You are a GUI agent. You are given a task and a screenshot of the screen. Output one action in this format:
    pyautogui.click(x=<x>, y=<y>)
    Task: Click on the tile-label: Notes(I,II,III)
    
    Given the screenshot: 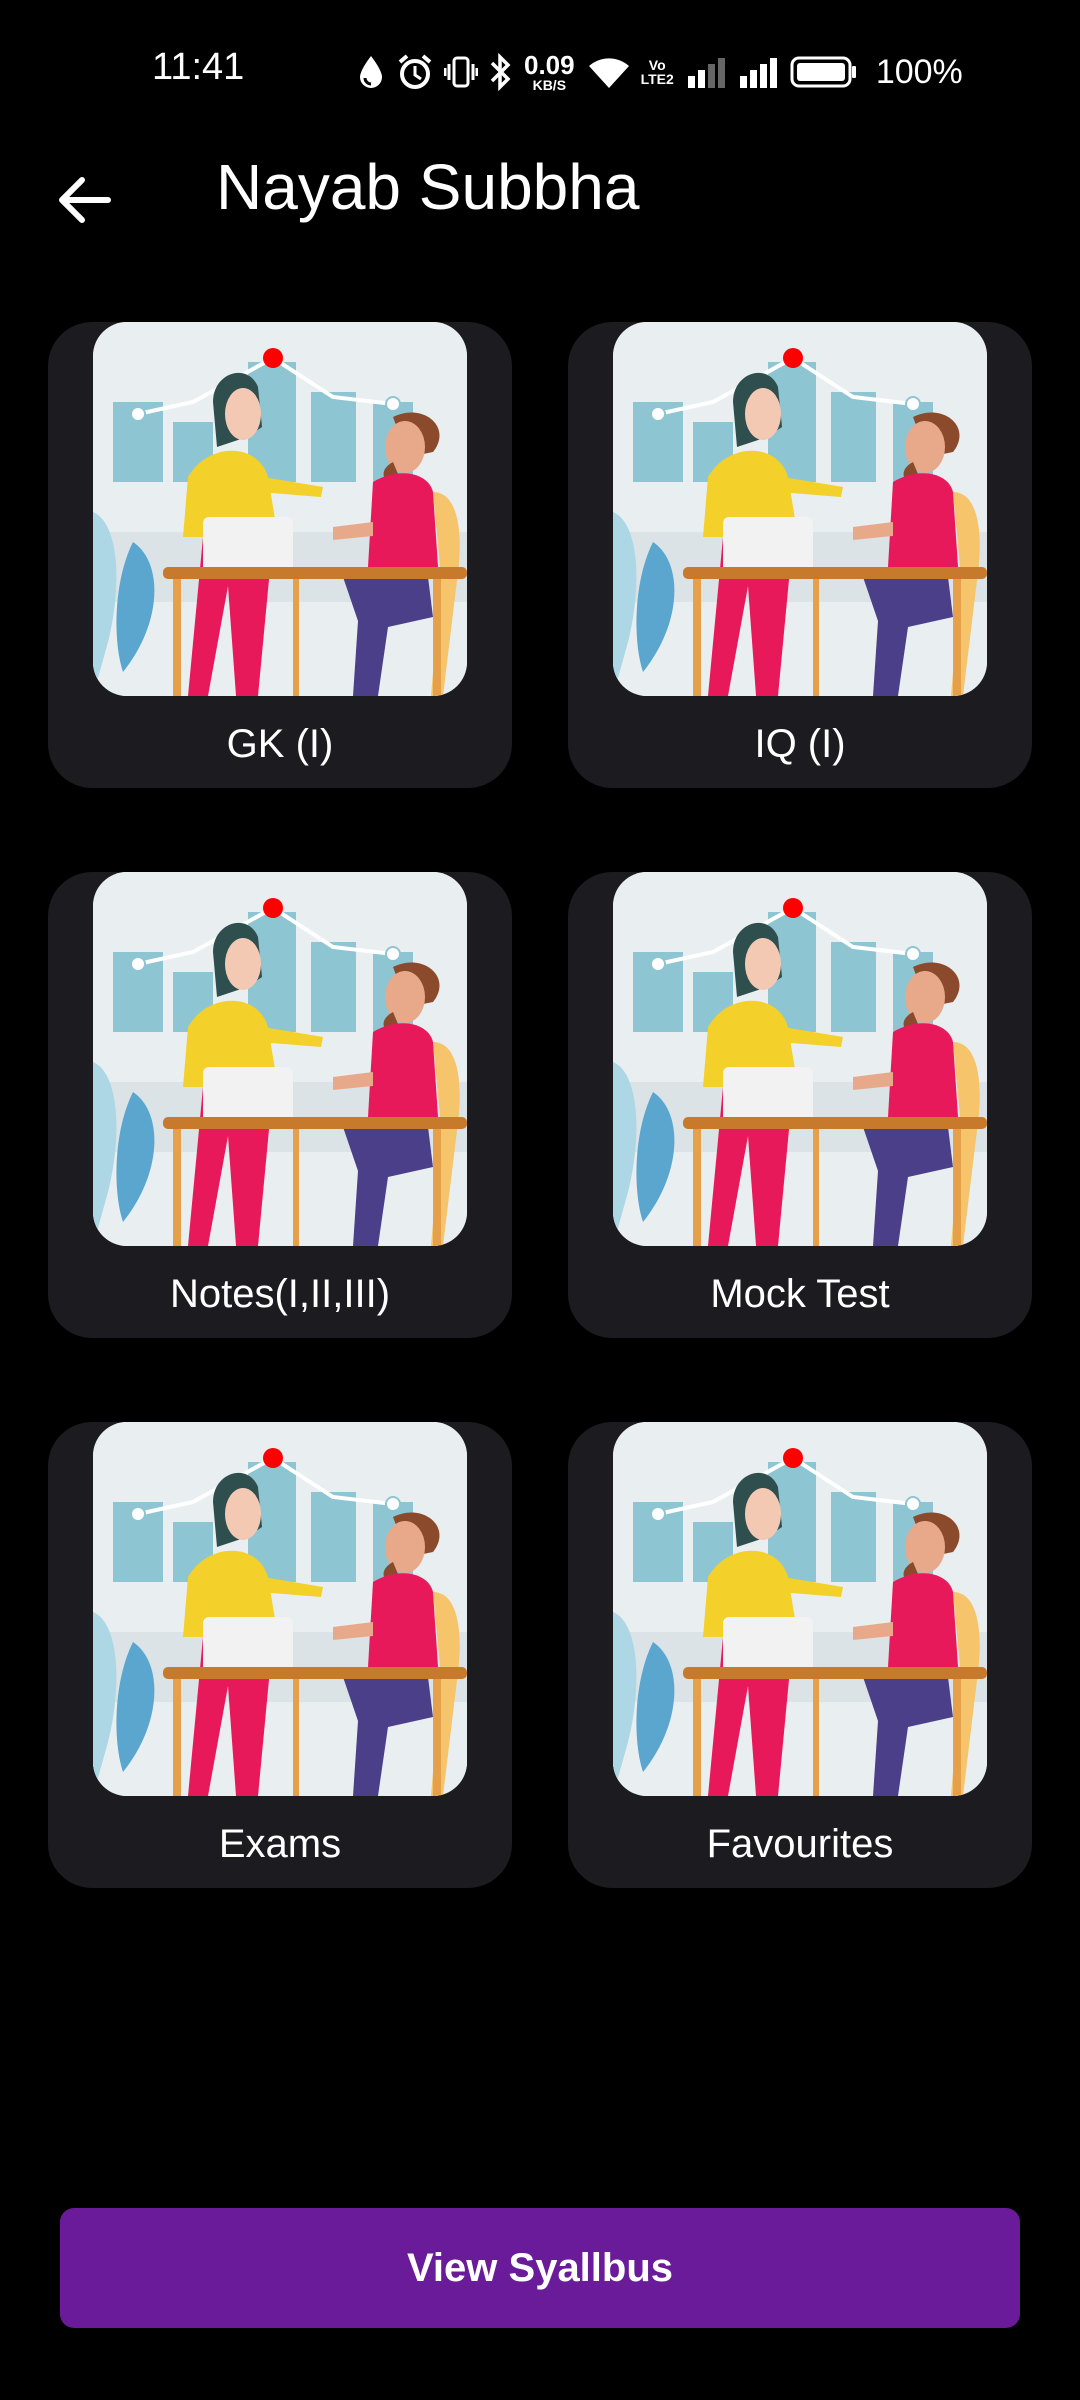 What is the action you would take?
    pyautogui.click(x=280, y=1294)
    